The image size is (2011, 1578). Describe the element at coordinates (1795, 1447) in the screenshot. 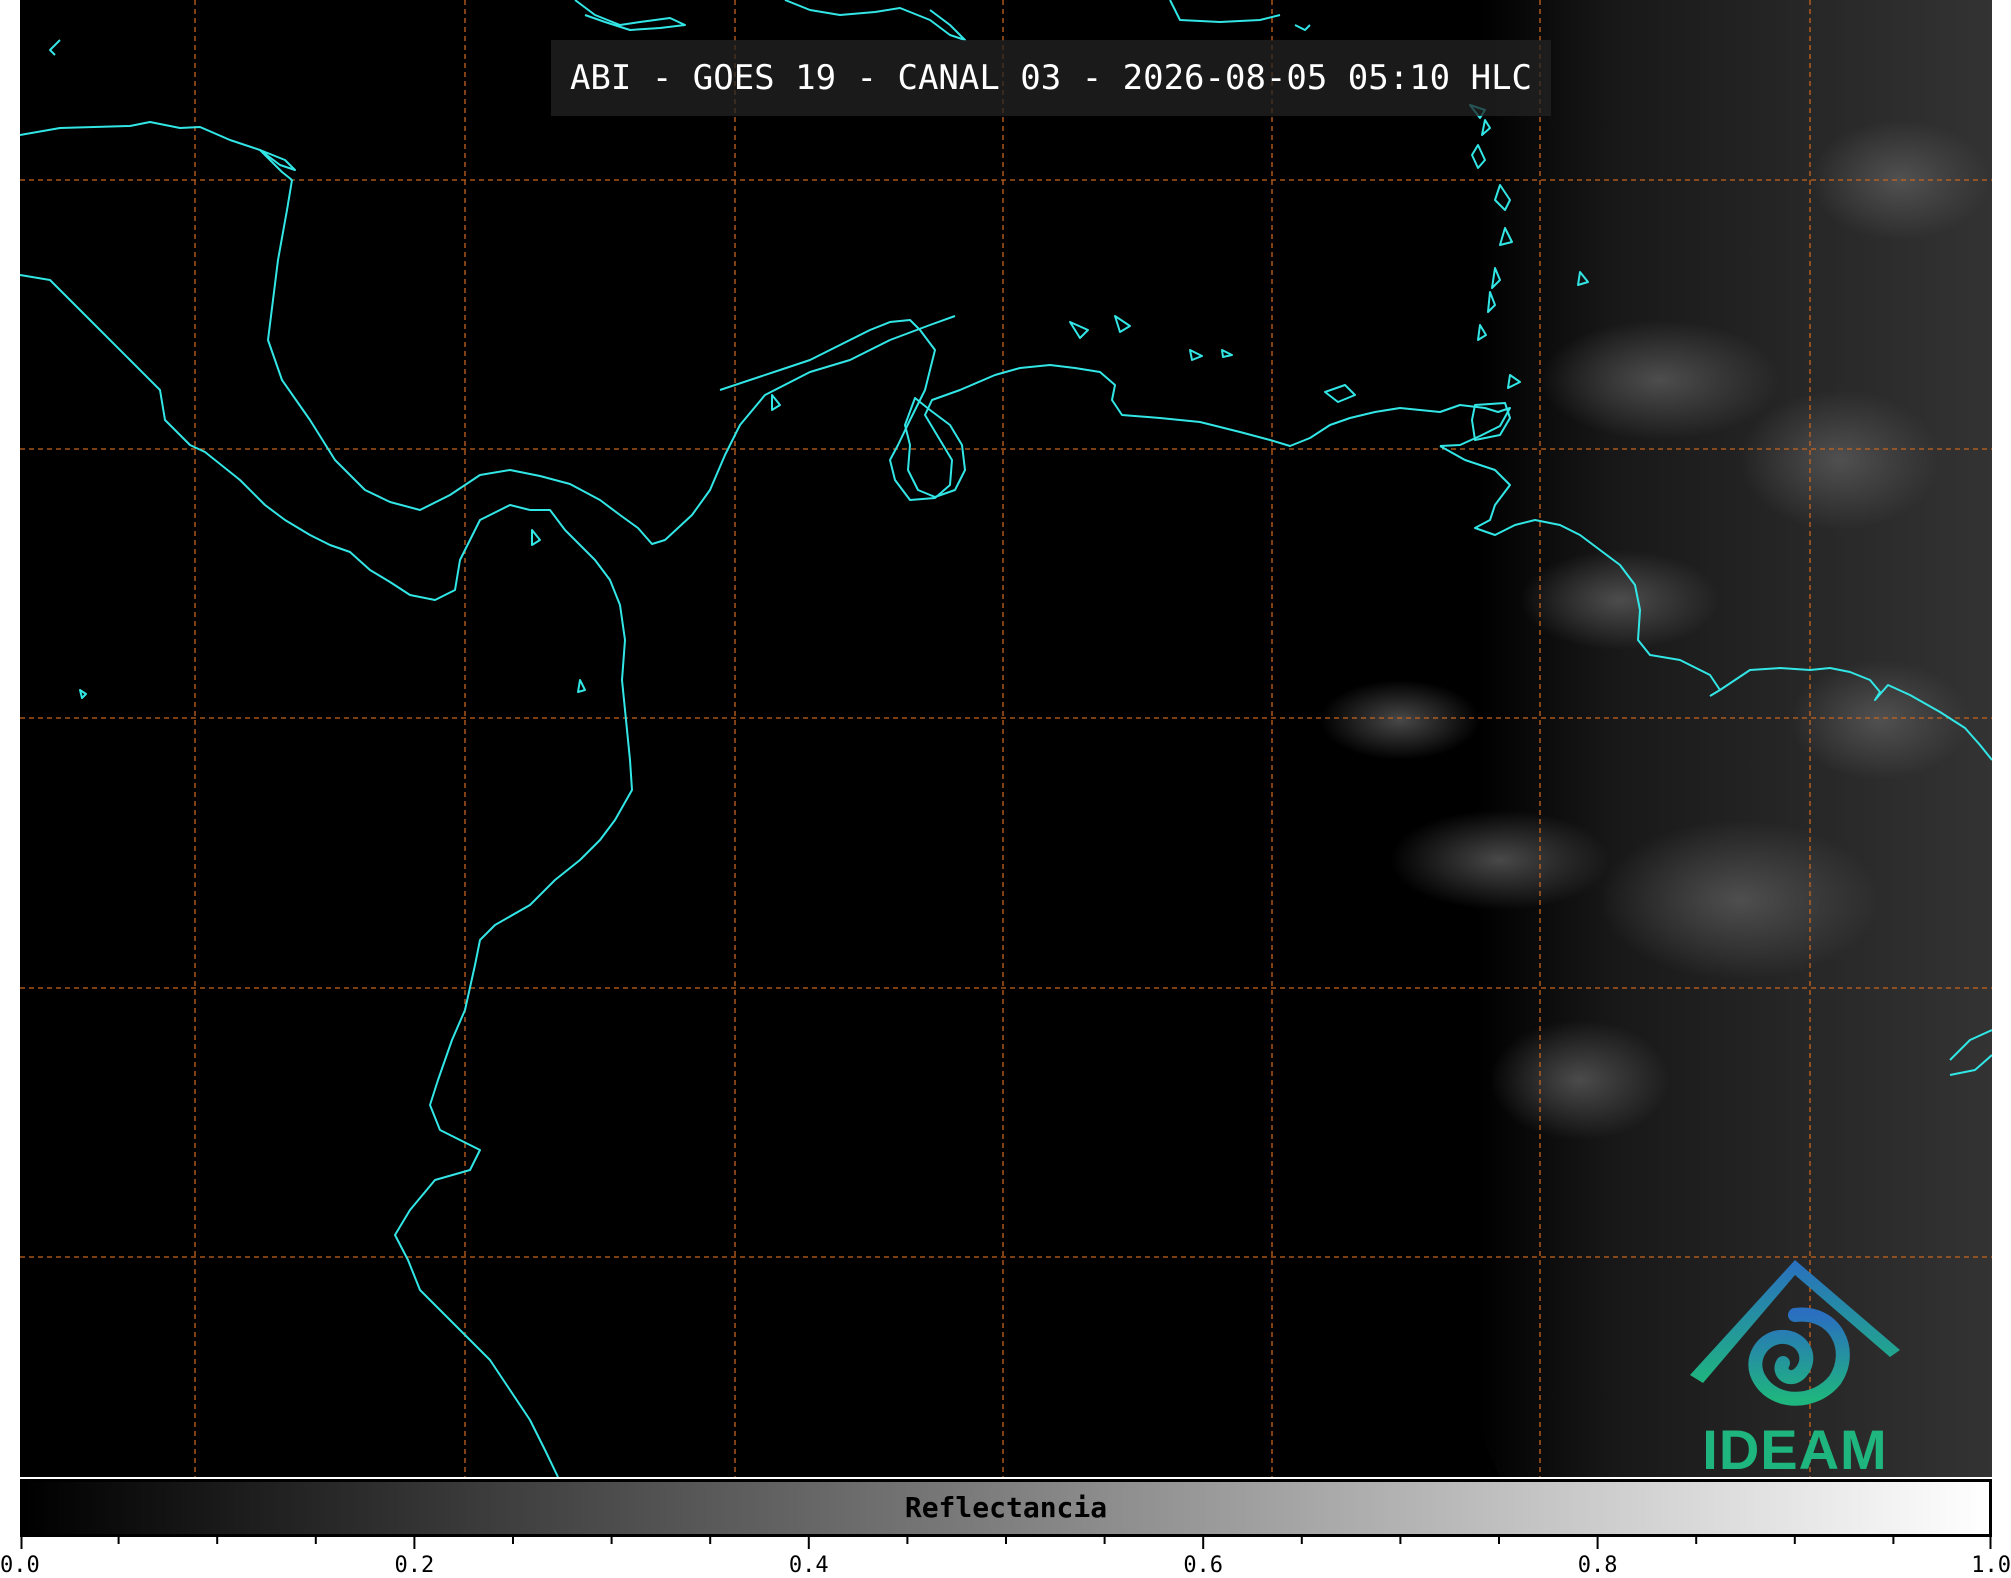

I see `ideam-logo-text: IDEAM` at that location.